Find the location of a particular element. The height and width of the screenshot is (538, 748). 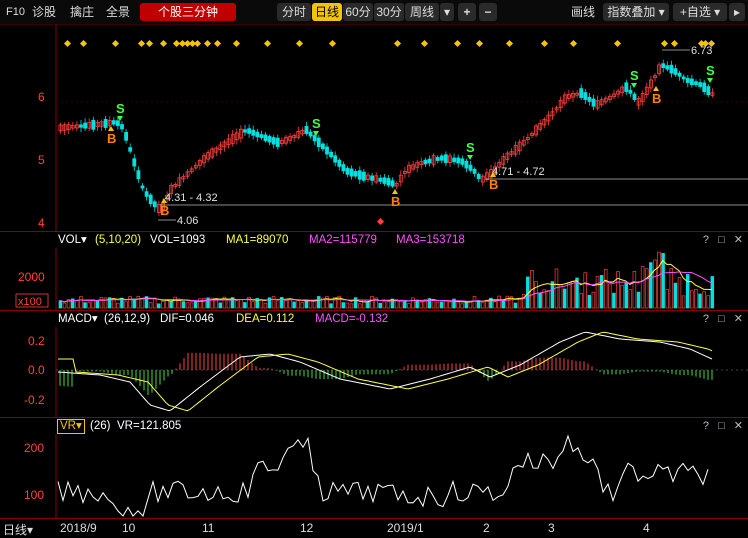

macd-title: MACD▾ is located at coordinates (78, 319).